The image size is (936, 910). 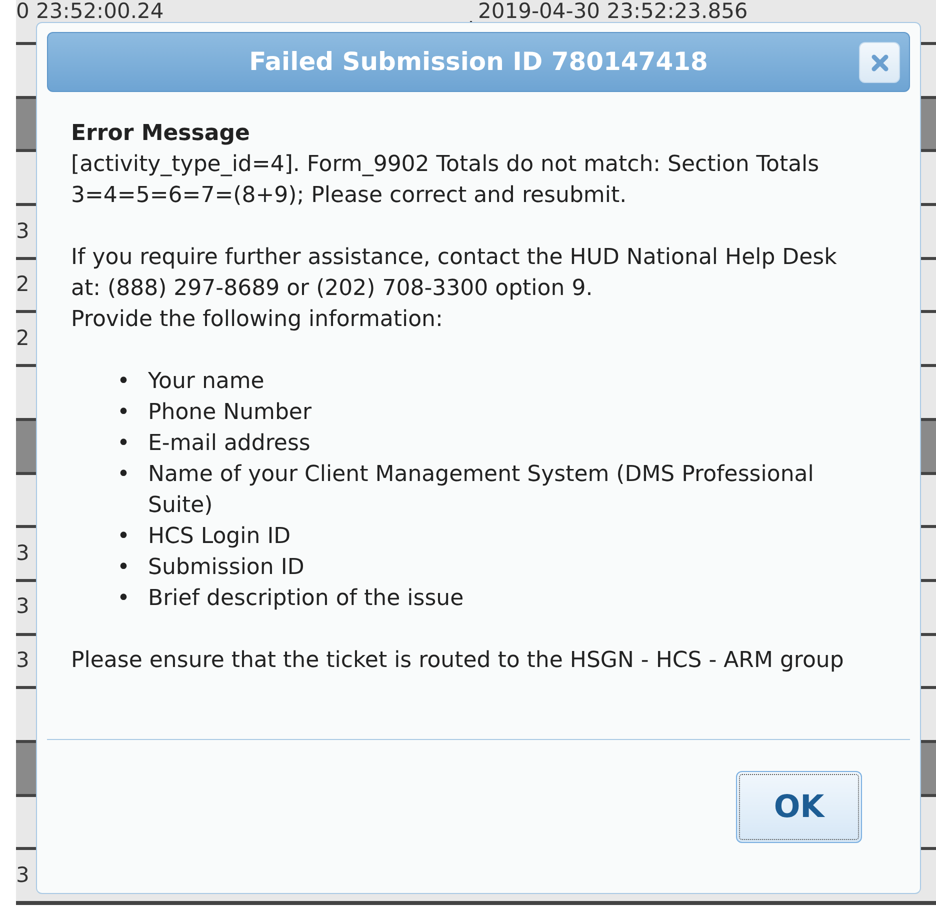 What do you see at coordinates (454, 273) in the screenshot?
I see `help-text: If you require further assistance, contact the HUD National Help Desk at: (888) 297-8689 or (202) 708-3300 option 9.` at bounding box center [454, 273].